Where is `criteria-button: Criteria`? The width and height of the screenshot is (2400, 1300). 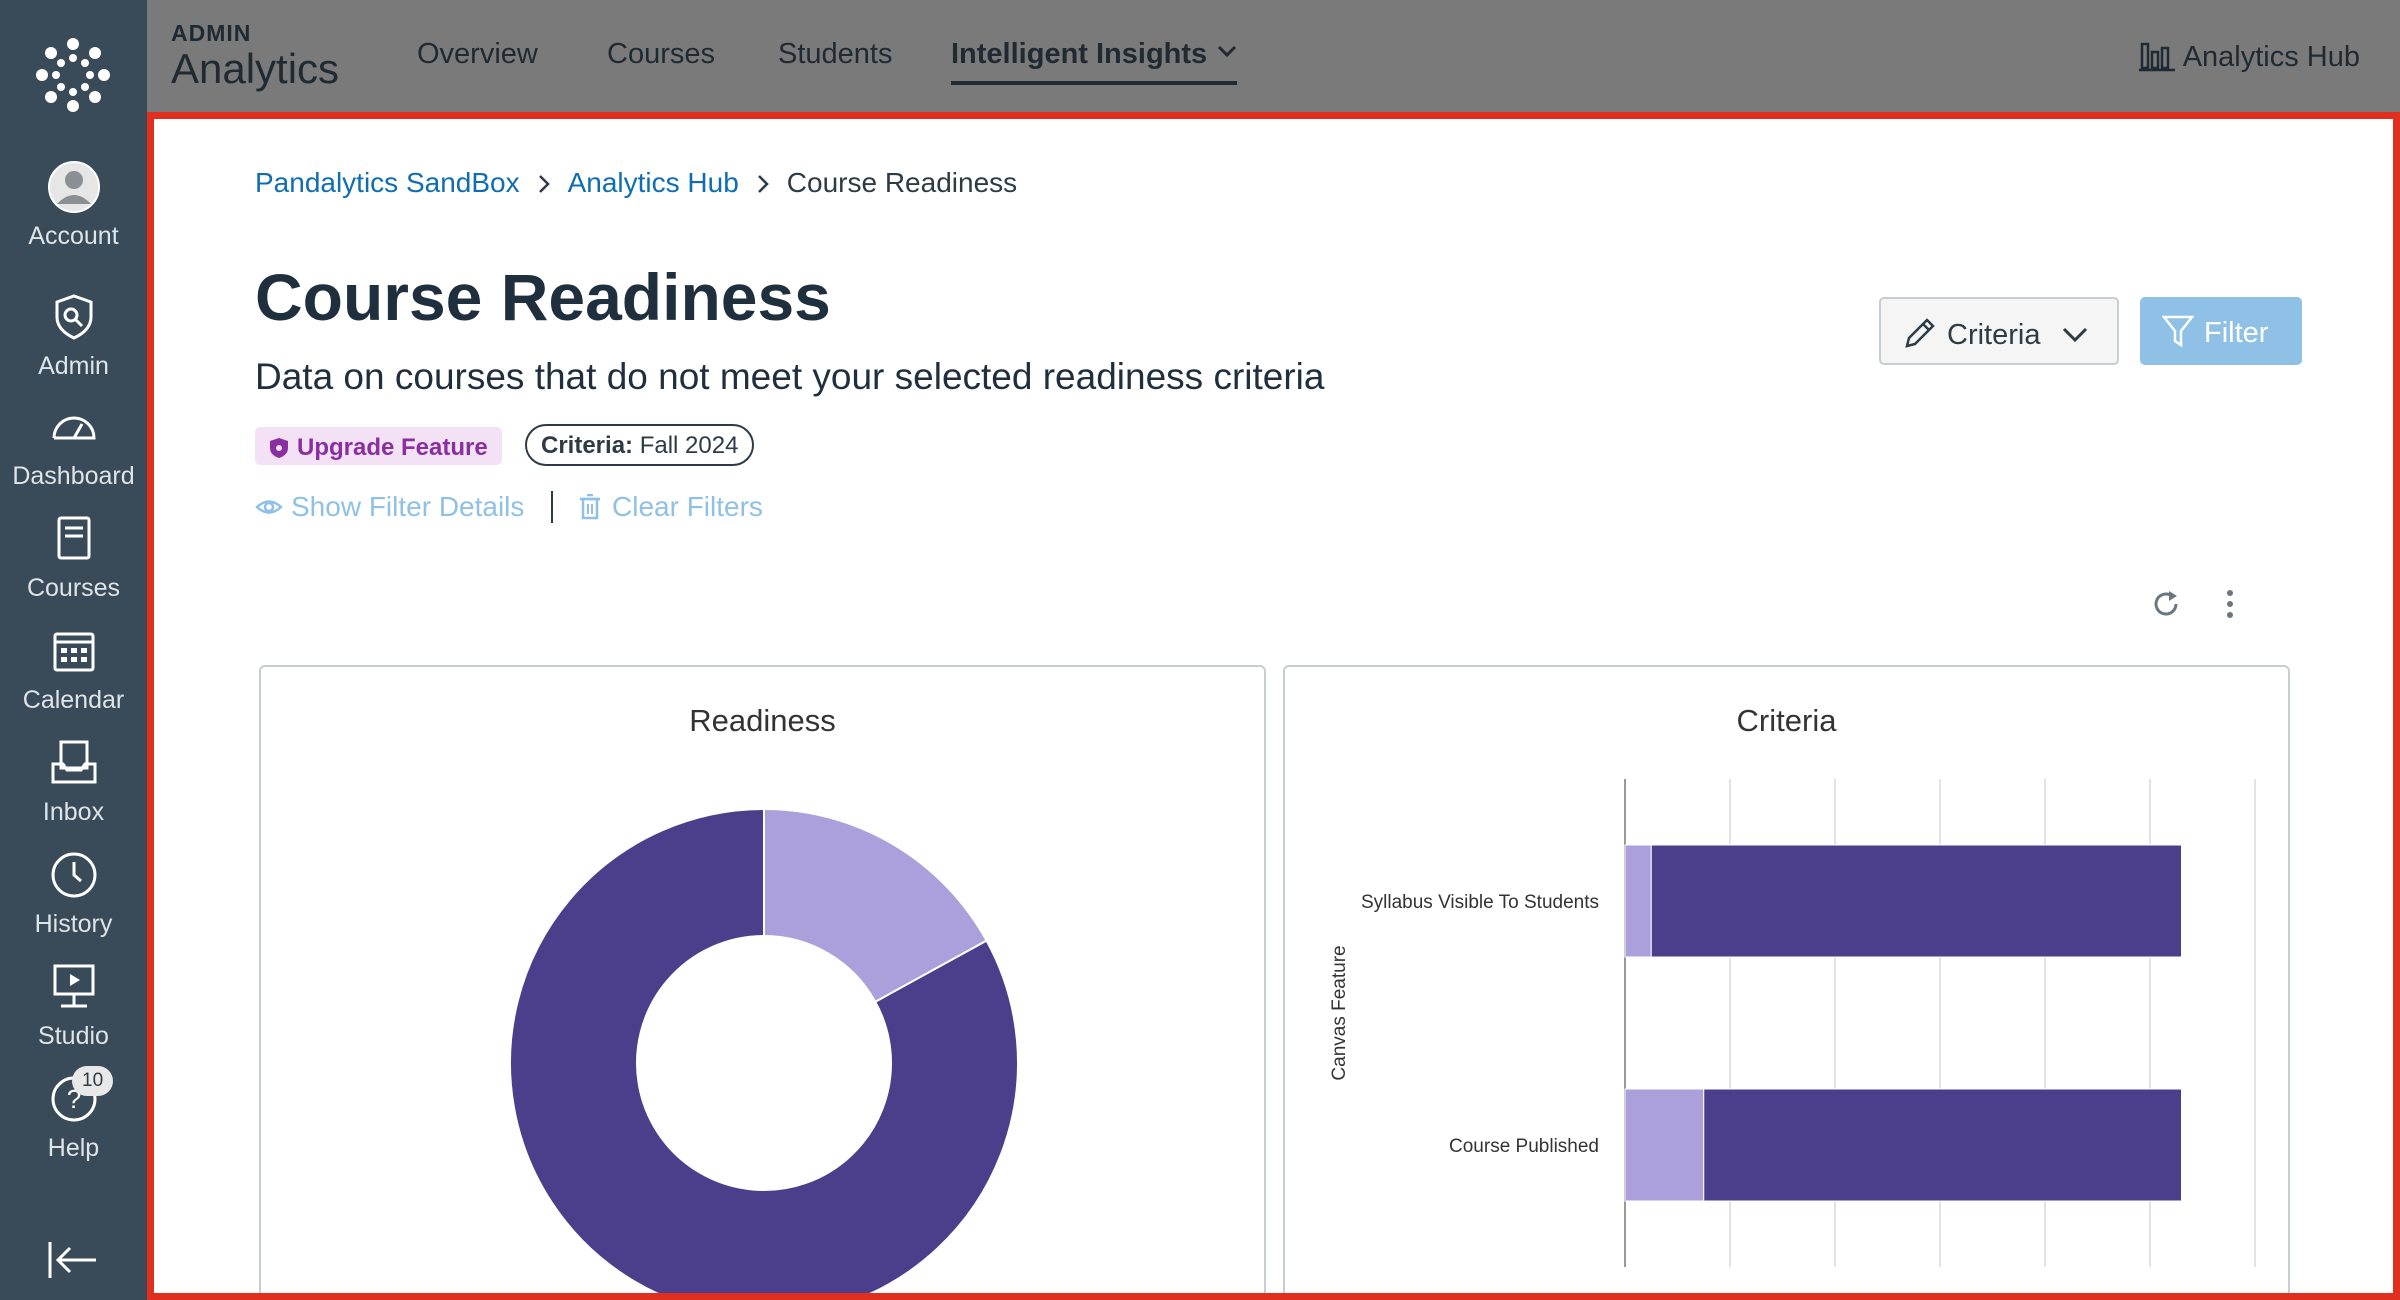
criteria-button: Criteria is located at coordinates (1999, 331).